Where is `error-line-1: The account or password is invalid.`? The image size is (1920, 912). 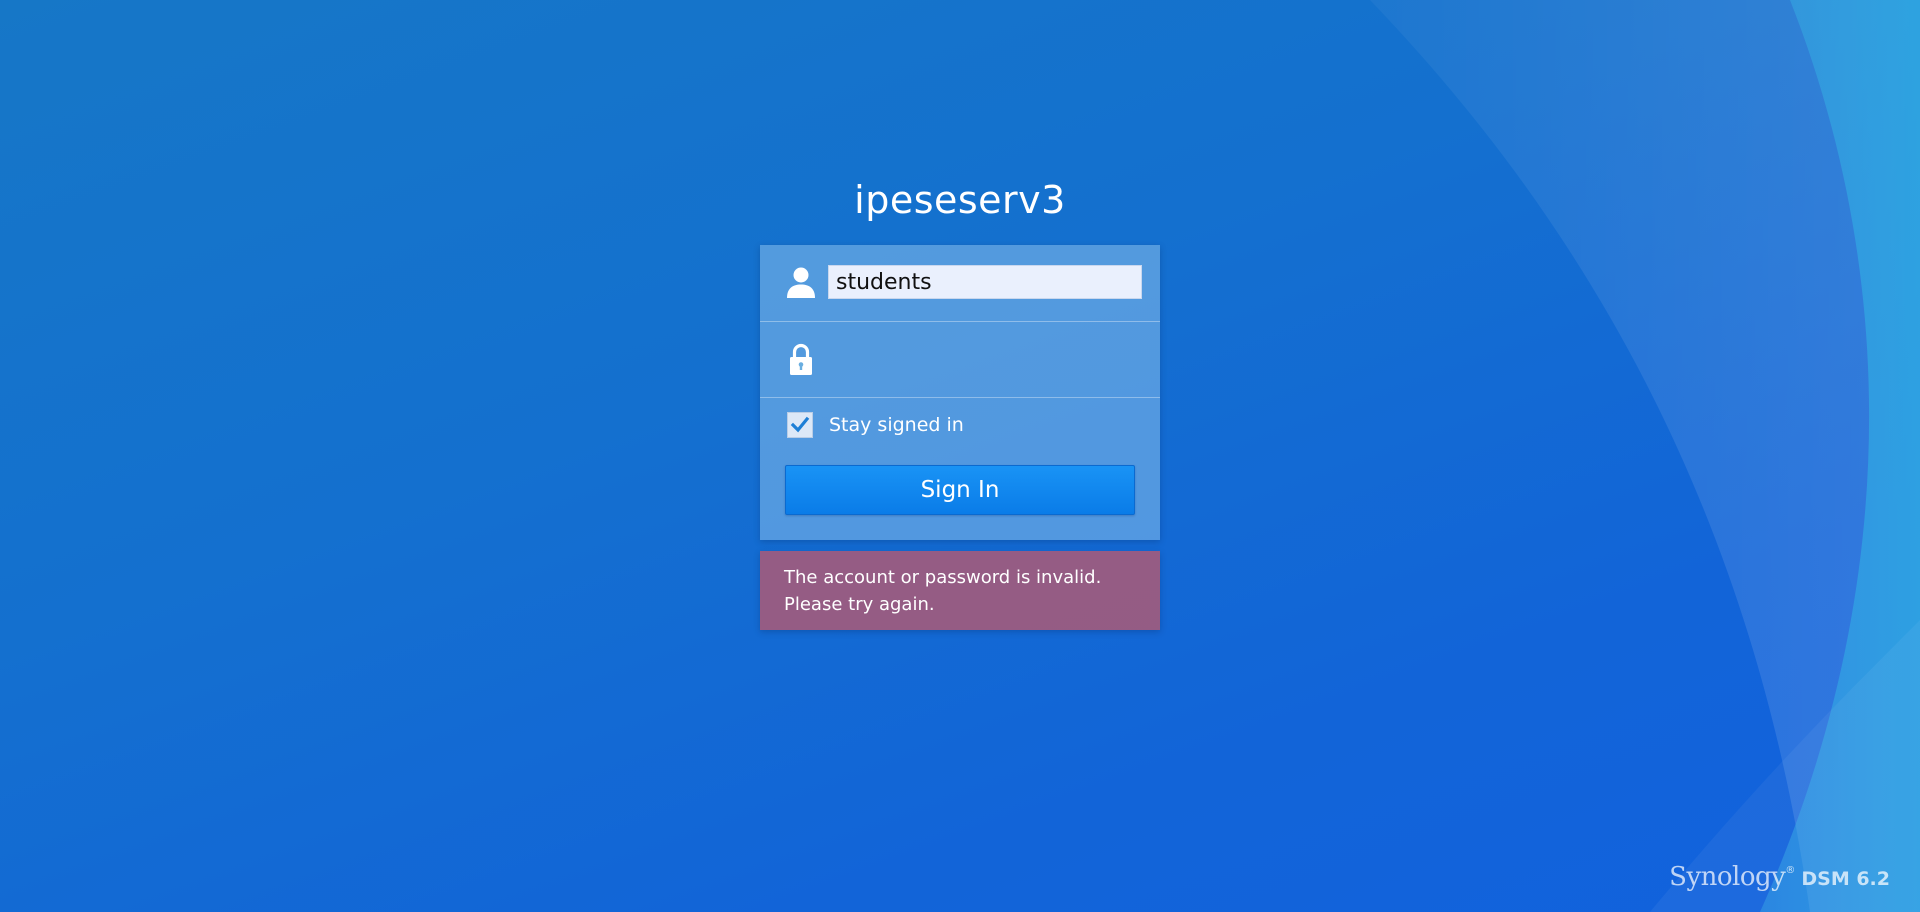
error-line-1: The account or password is invalid. is located at coordinates (943, 577).